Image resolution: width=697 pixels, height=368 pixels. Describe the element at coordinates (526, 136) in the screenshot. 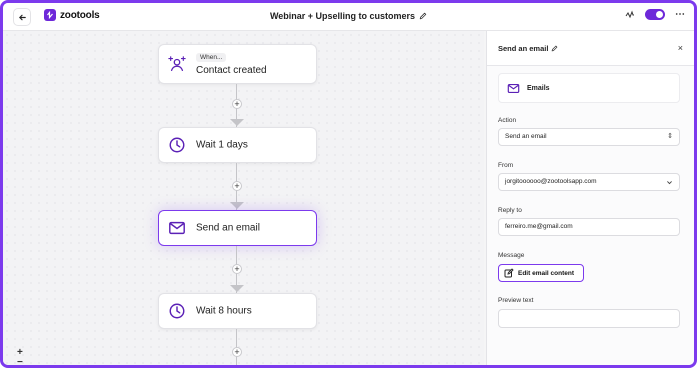

I see `action-value: Send an email` at that location.